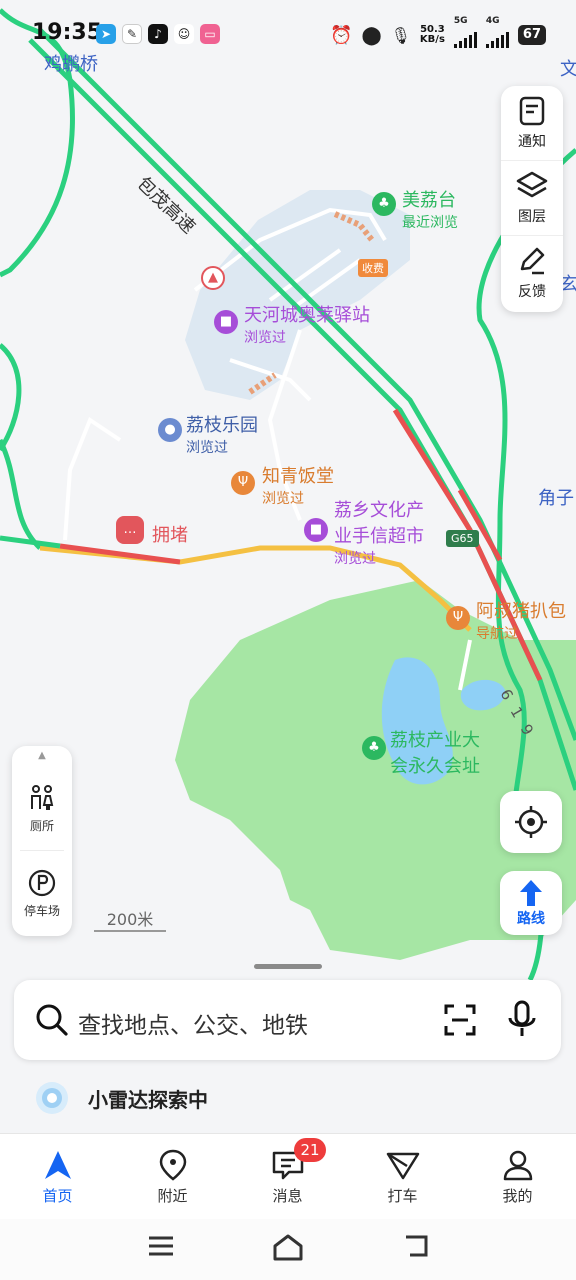 Image resolution: width=576 pixels, height=1280 pixels. I want to click on tab-taxi: 打车, so click(402, 1177).